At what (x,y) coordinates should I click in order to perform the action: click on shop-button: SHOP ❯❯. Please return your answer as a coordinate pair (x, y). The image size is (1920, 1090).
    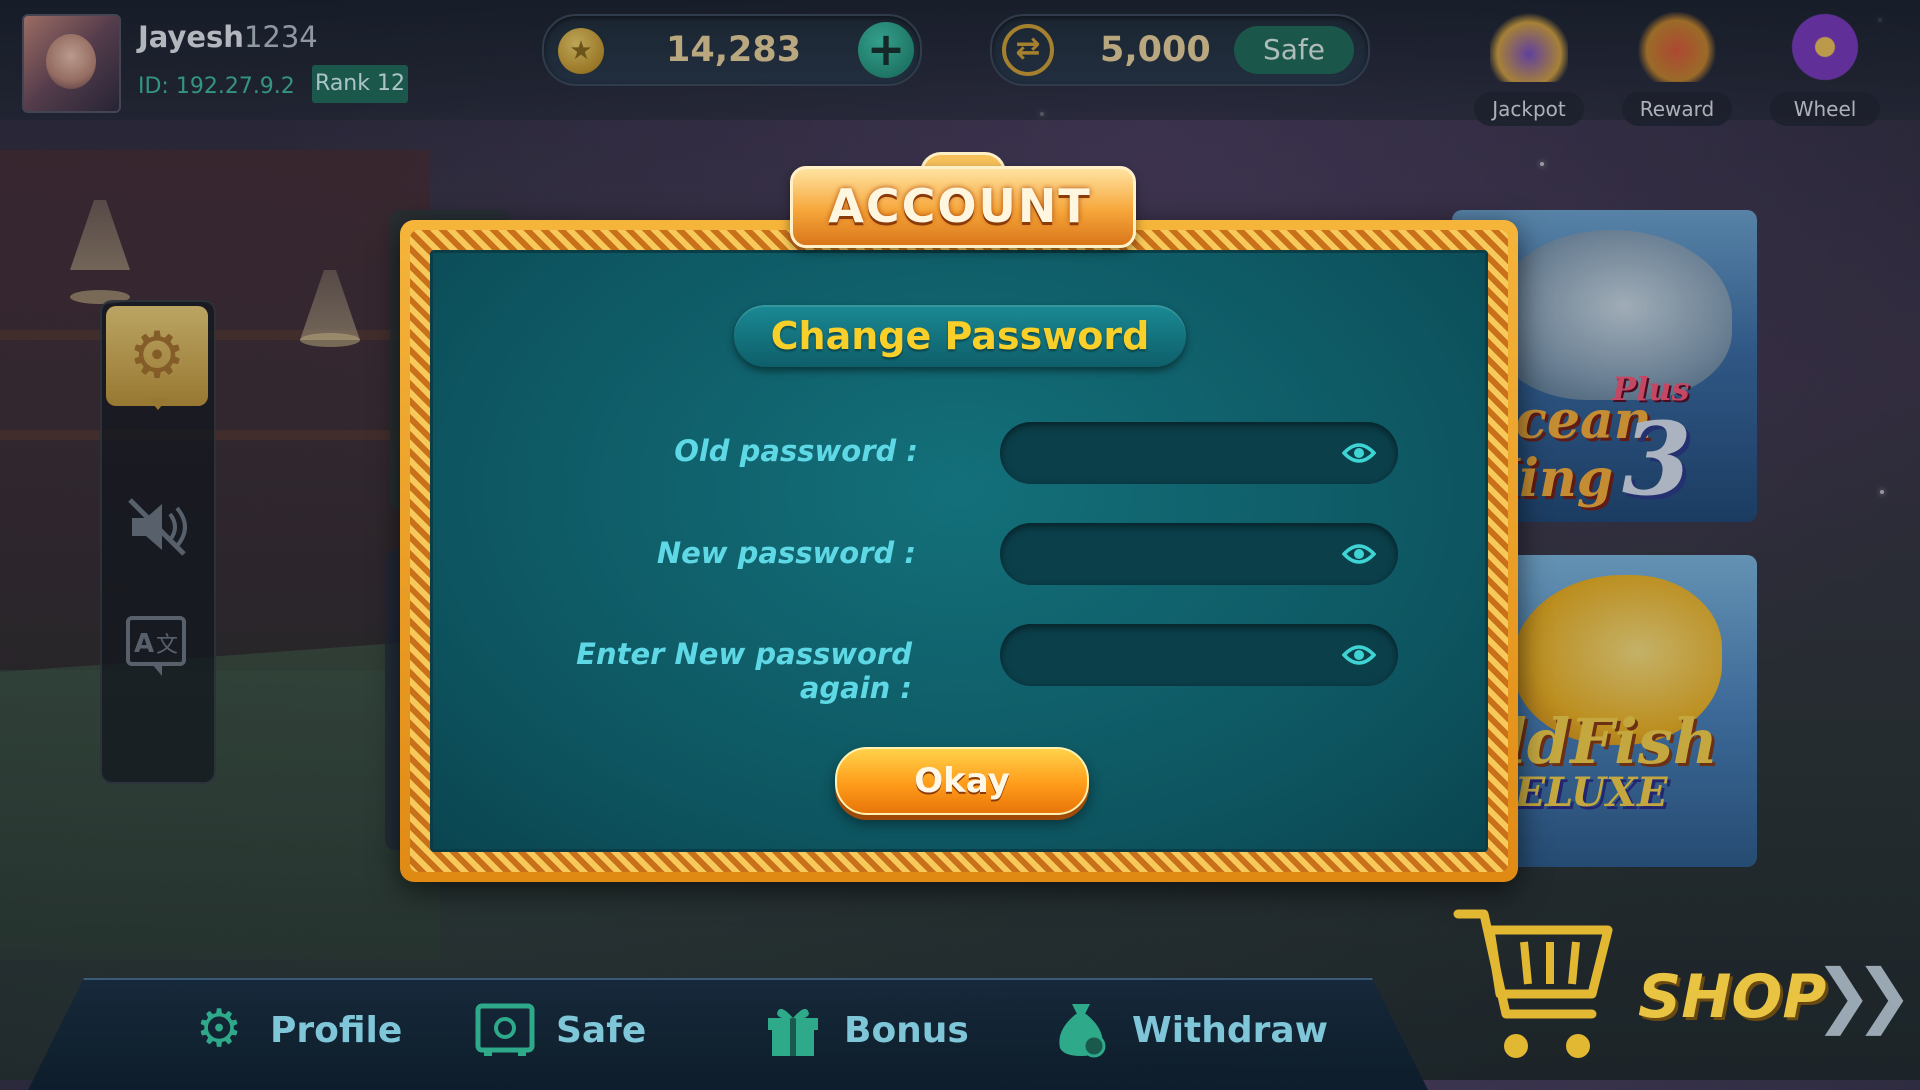
    Looking at the image, I should click on (1681, 985).